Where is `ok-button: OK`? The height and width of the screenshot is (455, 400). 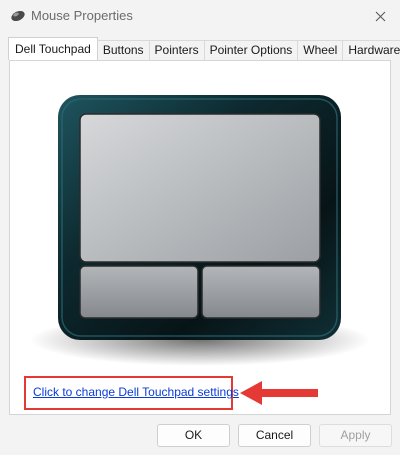 ok-button: OK is located at coordinates (193, 435).